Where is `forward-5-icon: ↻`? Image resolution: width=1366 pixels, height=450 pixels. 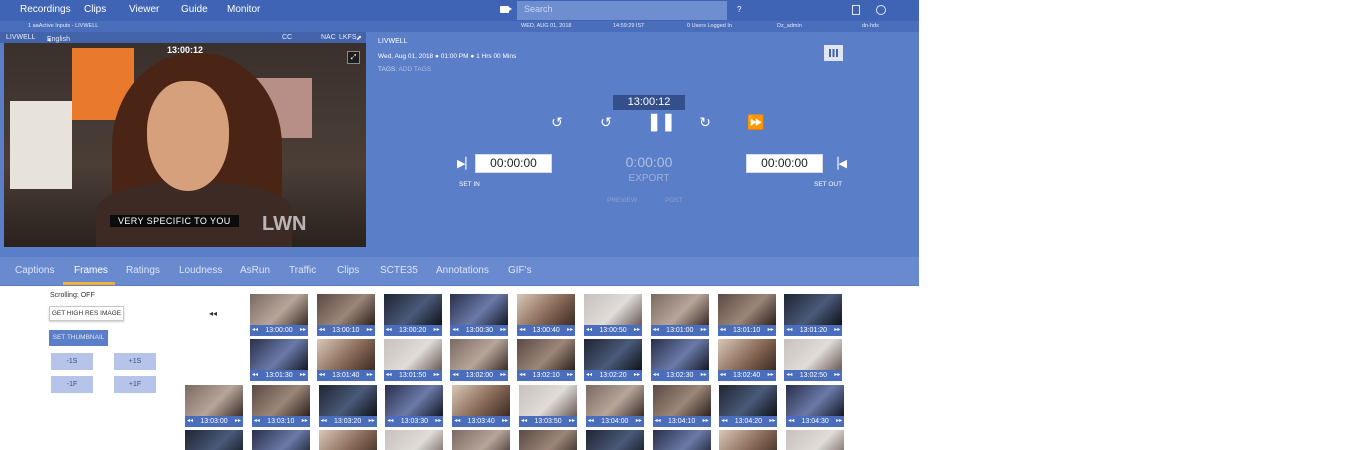 forward-5-icon: ↻ is located at coordinates (705, 122).